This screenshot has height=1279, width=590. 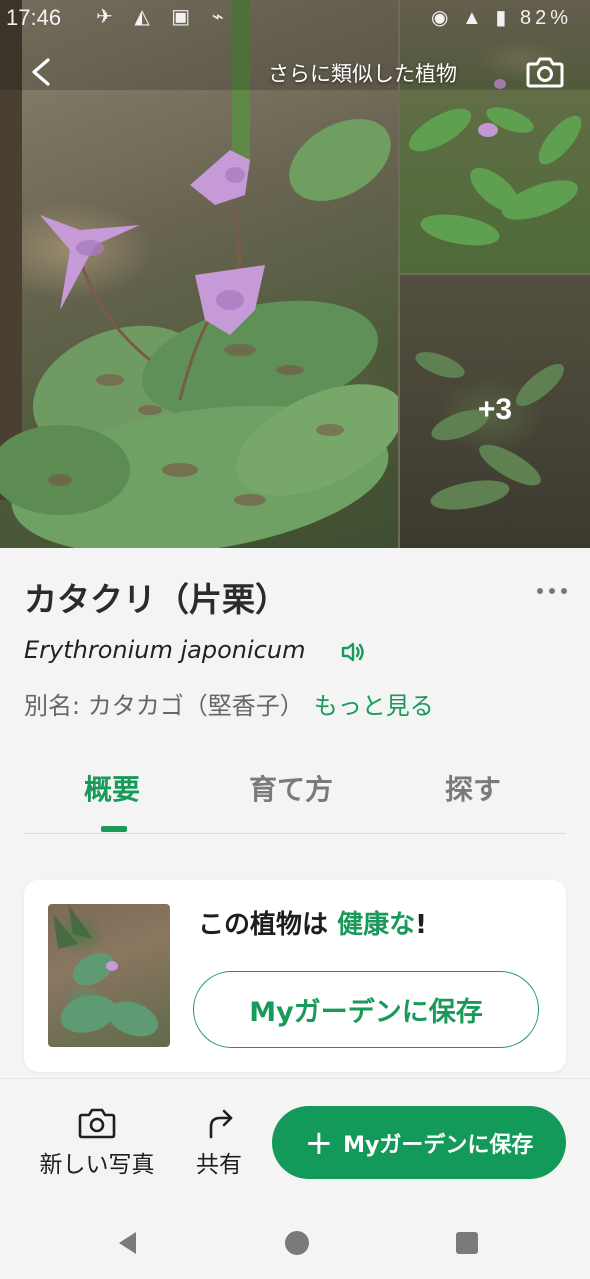 I want to click on circle-home-icon, so click(x=297, y=1243).